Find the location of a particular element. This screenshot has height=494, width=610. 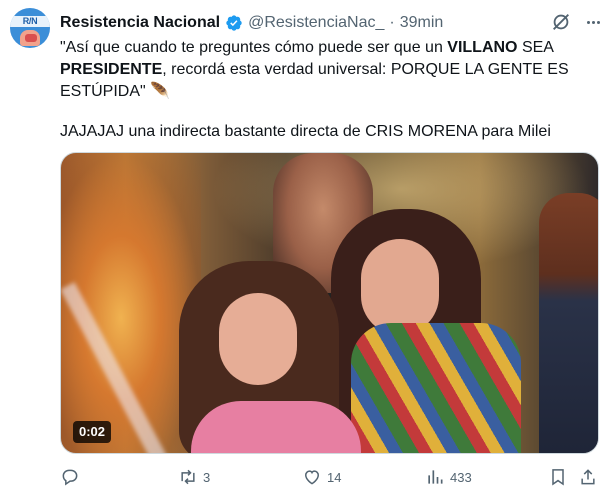

bookmark-button is located at coordinates (558, 477).